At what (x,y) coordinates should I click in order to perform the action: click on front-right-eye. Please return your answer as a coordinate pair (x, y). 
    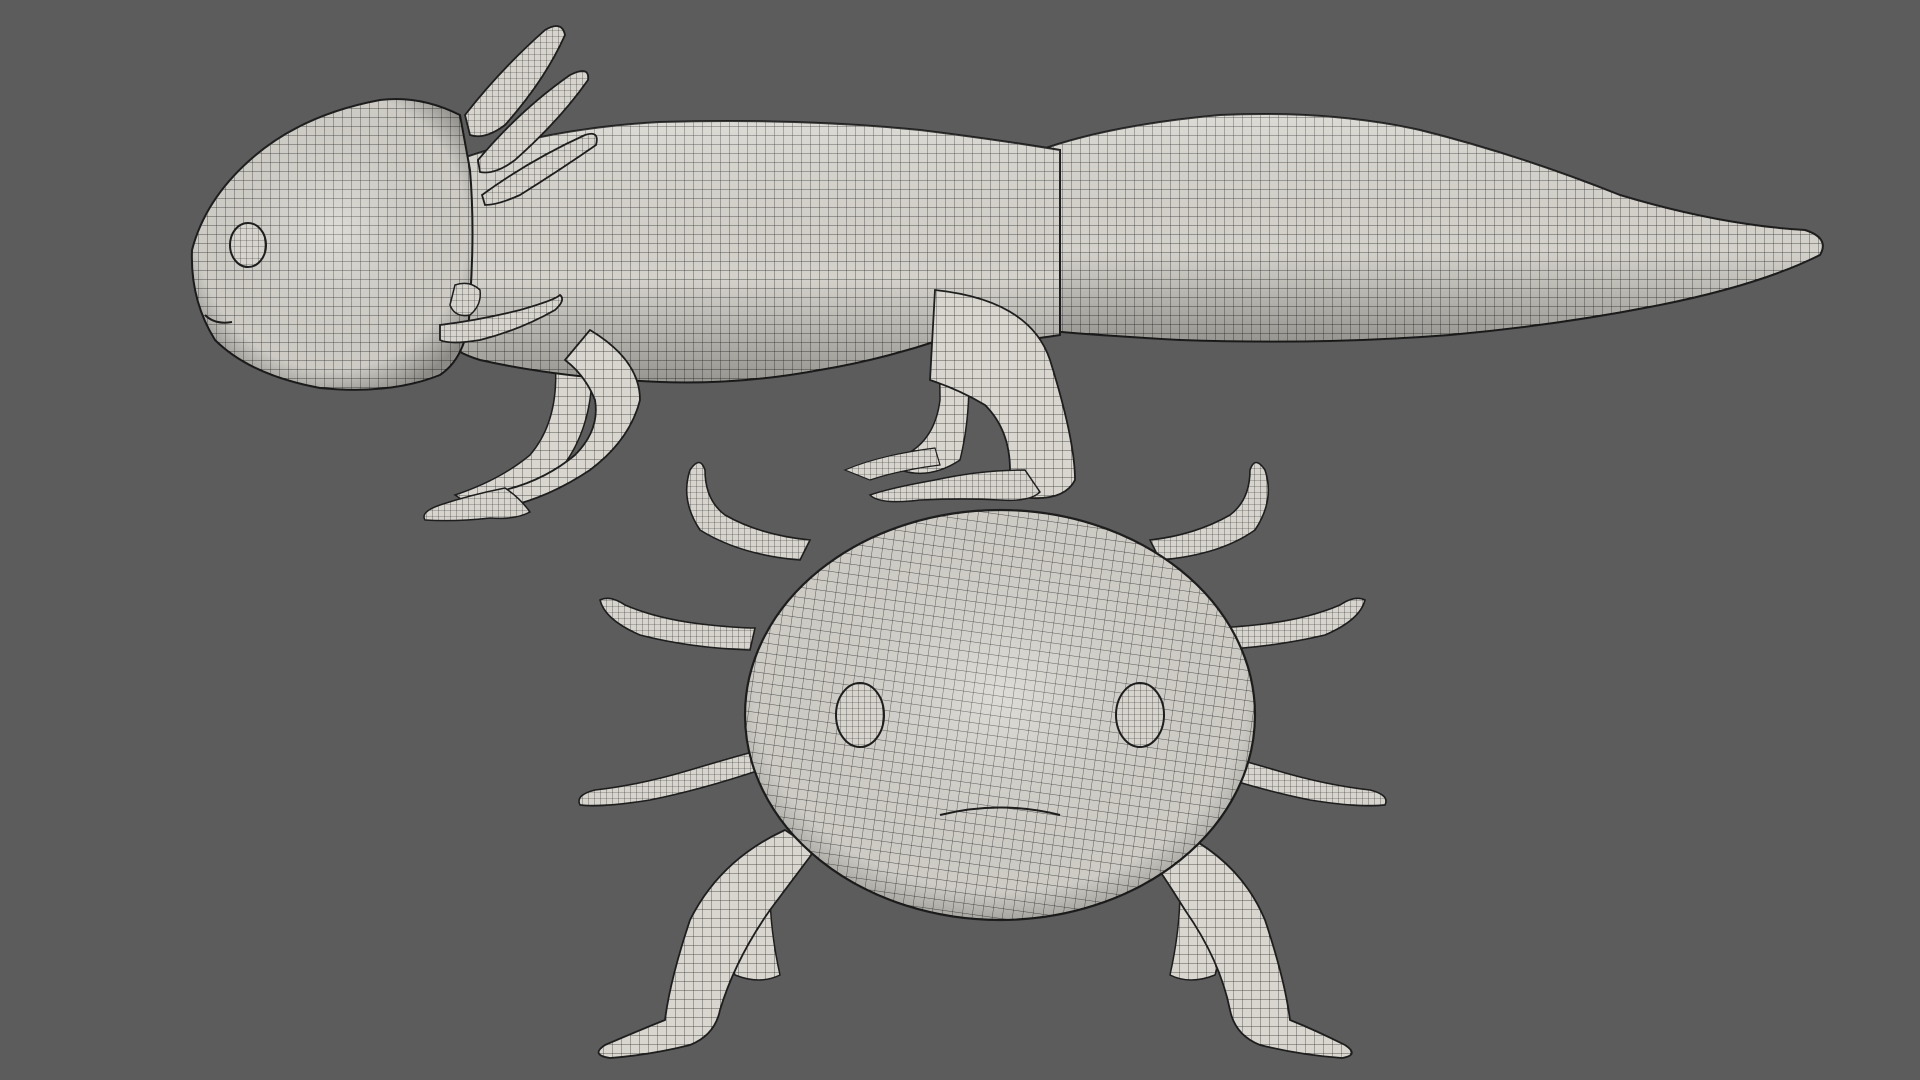
    Looking at the image, I should click on (1140, 715).